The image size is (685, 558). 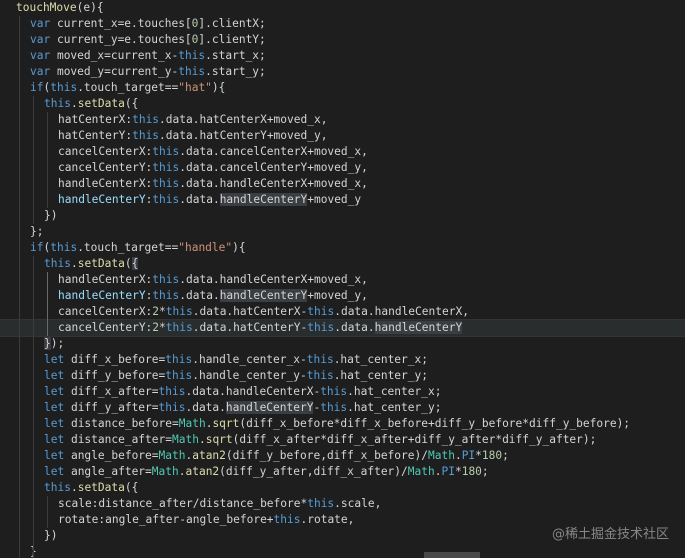 What do you see at coordinates (111, 407) in the screenshot?
I see `code-token: diff_y_after=` at bounding box center [111, 407].